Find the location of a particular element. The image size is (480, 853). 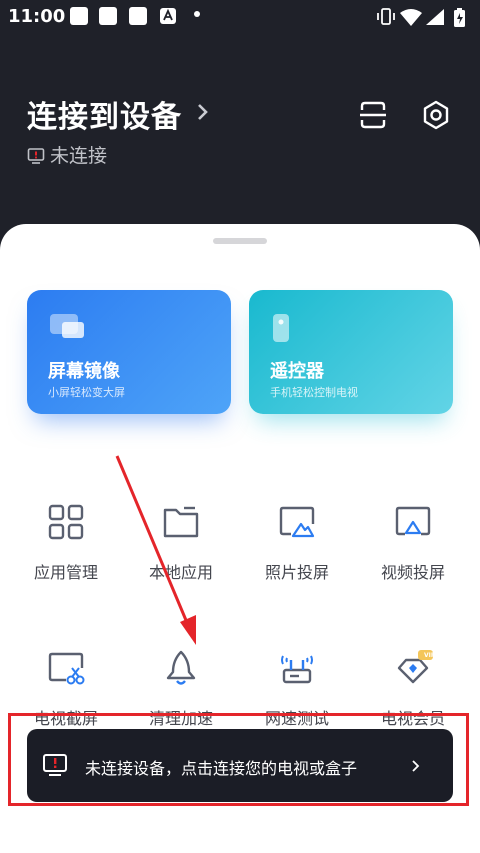

battery-icon is located at coordinates (459, 17).